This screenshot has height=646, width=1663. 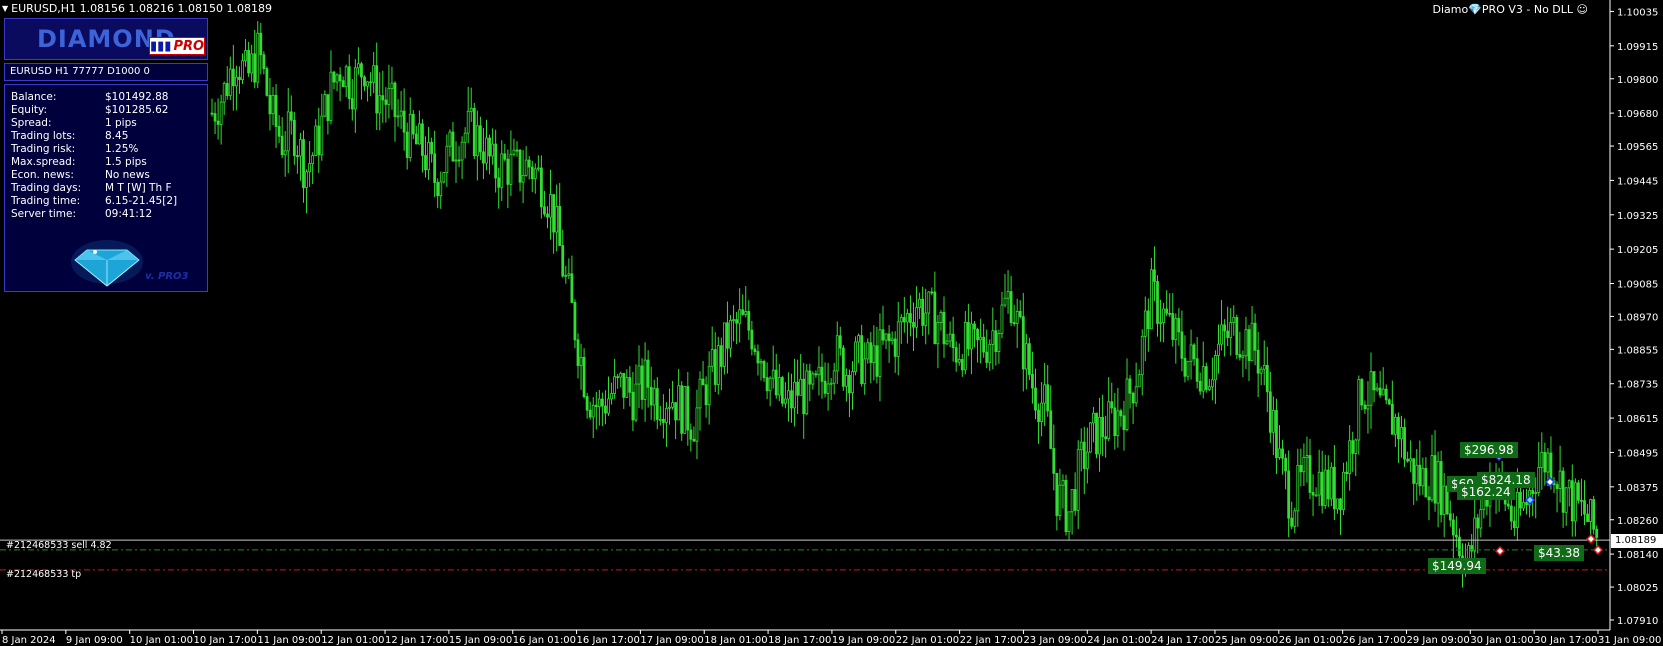 What do you see at coordinates (1637, 114) in the screenshot?
I see `price-tick-label: 1.09680` at bounding box center [1637, 114].